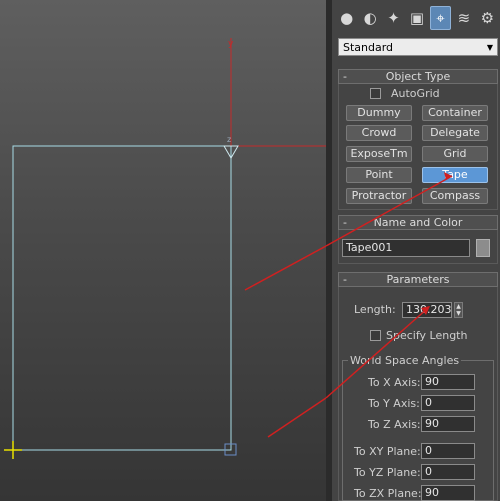 The width and height of the screenshot is (500, 501). I want to click on to-zx-plane-label: To ZX Plane:, so click(388, 493).